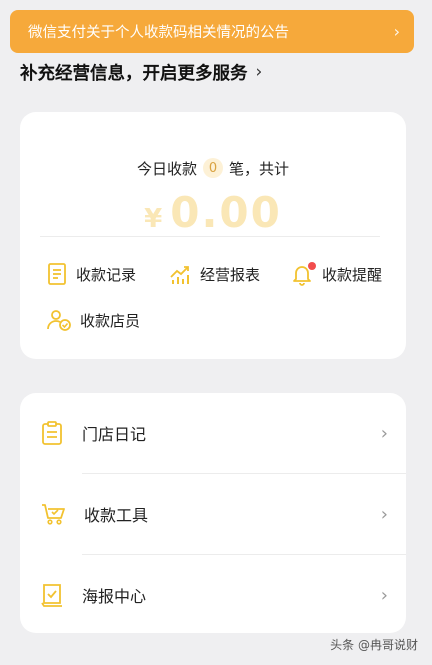 This screenshot has width=432, height=665. What do you see at coordinates (153, 219) in the screenshot?
I see `currency-symbol: ¥` at bounding box center [153, 219].